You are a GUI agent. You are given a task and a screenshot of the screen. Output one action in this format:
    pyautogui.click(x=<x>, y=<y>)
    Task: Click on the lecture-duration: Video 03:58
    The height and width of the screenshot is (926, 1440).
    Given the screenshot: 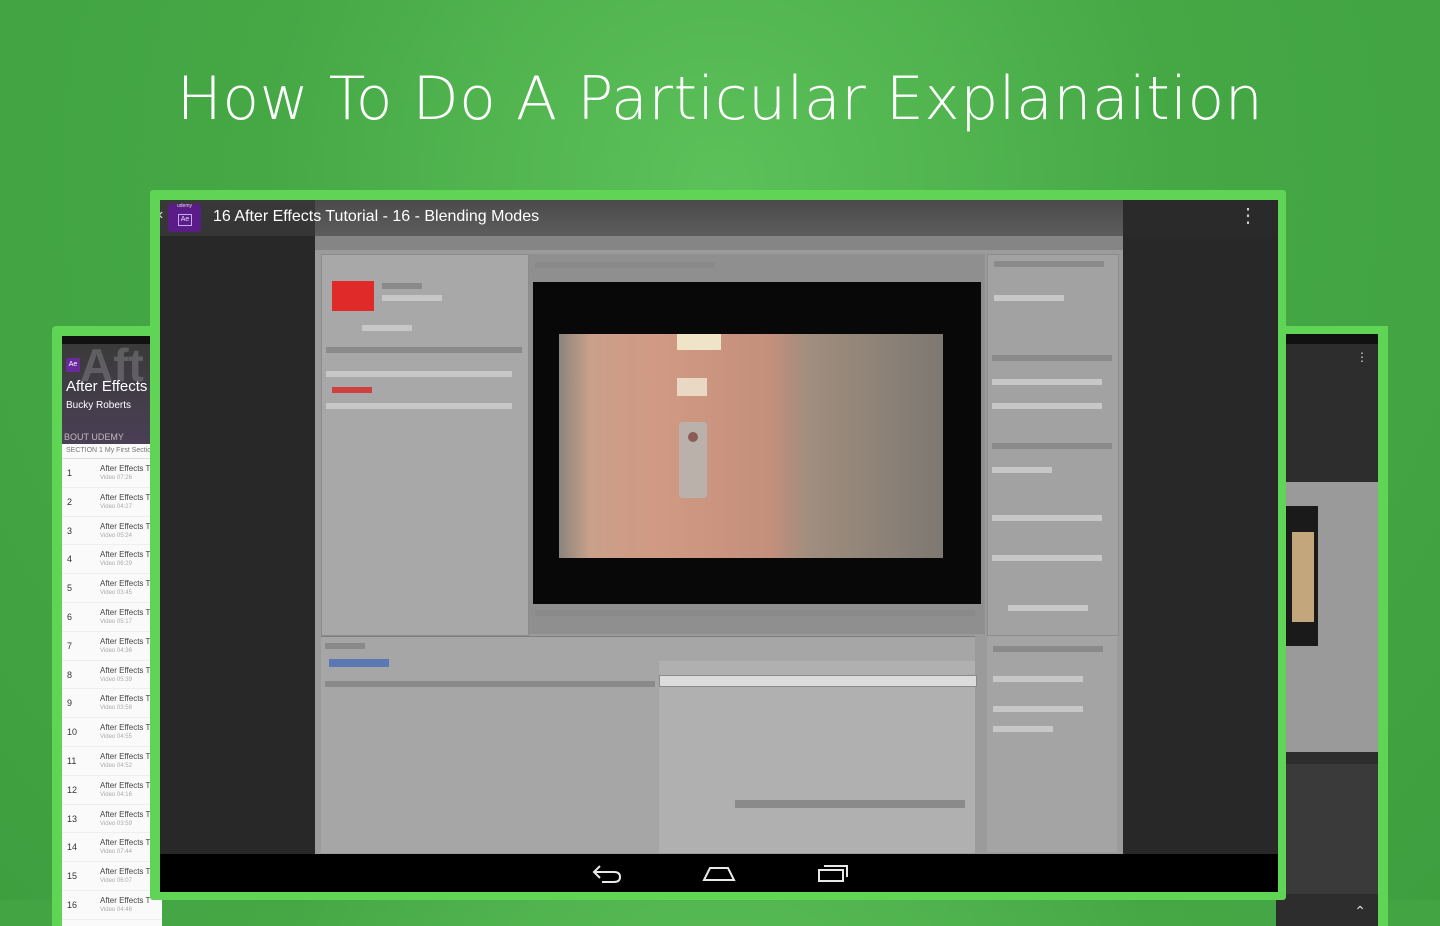 What is the action you would take?
    pyautogui.click(x=116, y=708)
    